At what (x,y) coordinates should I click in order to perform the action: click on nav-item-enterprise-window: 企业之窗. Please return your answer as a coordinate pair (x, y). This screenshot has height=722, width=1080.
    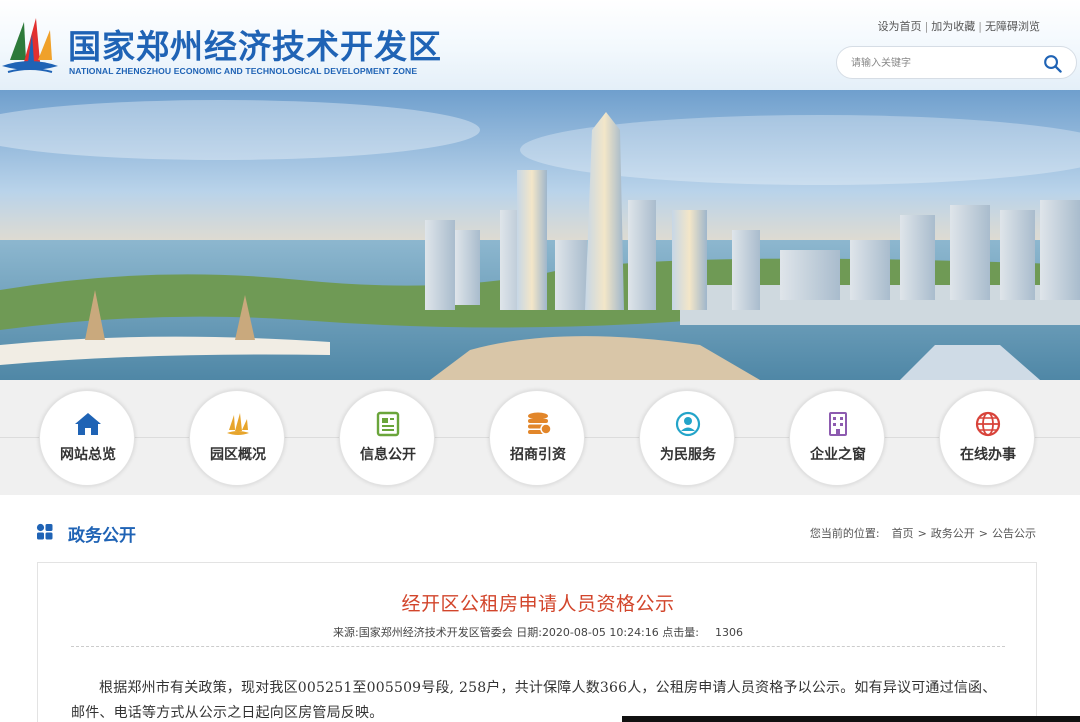
    Looking at the image, I should click on (837, 438).